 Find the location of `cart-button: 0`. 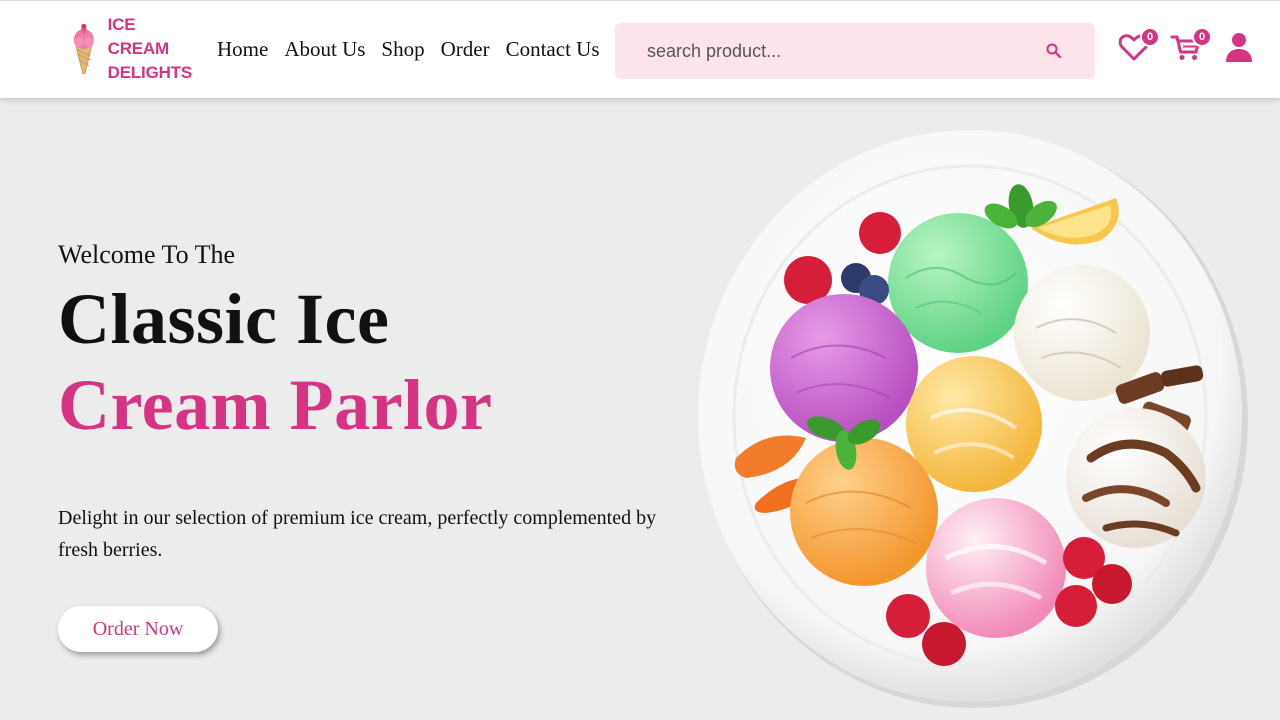

cart-button: 0 is located at coordinates (1191, 46).